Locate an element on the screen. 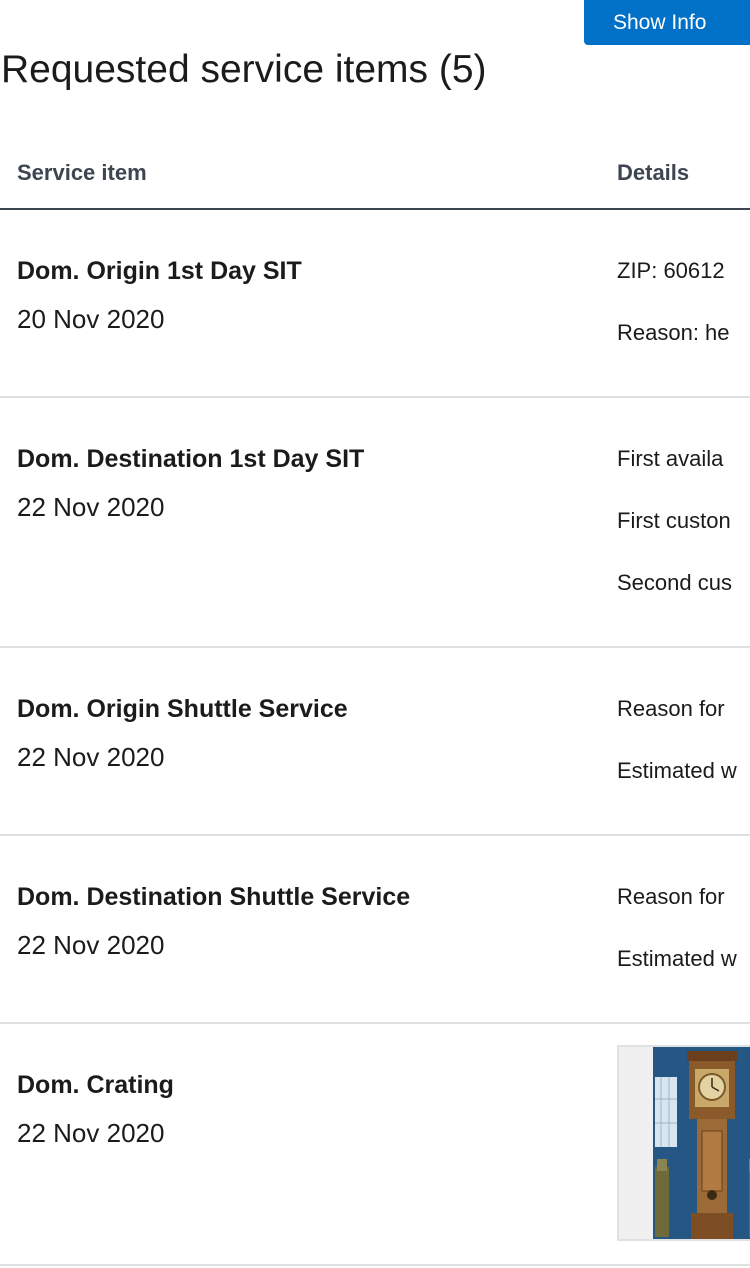 The height and width of the screenshot is (1268, 750). service-item-detail: ZIP: 60612 is located at coordinates (671, 270).